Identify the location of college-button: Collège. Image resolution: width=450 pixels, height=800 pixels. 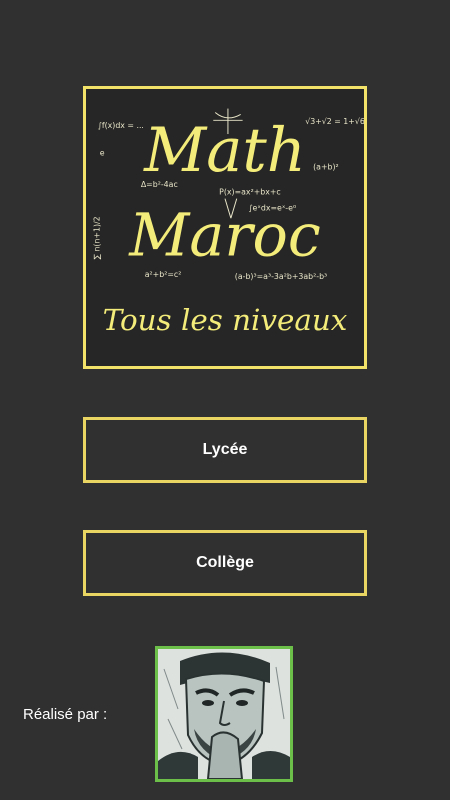
(225, 563).